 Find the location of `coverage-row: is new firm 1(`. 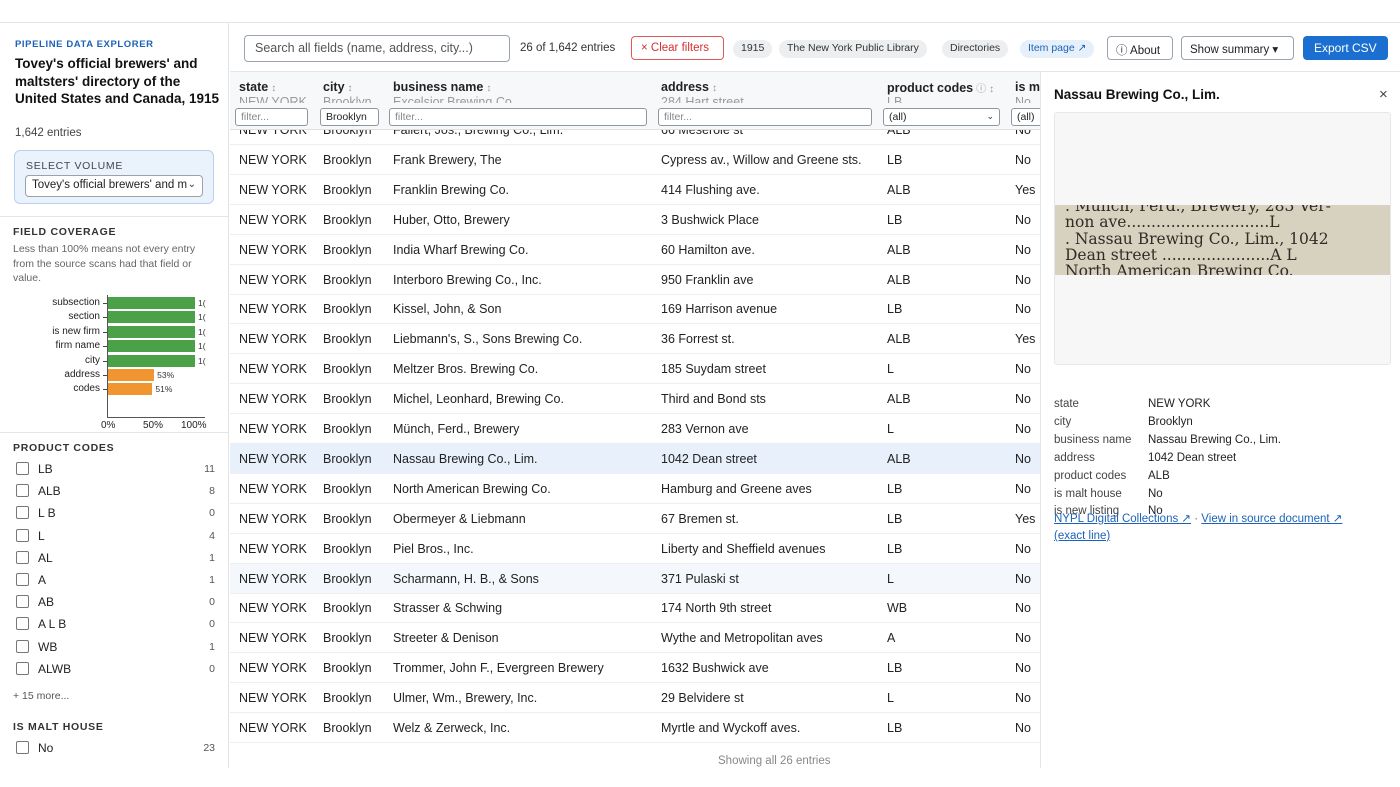

coverage-row: is new firm 1( is located at coordinates (114, 331).